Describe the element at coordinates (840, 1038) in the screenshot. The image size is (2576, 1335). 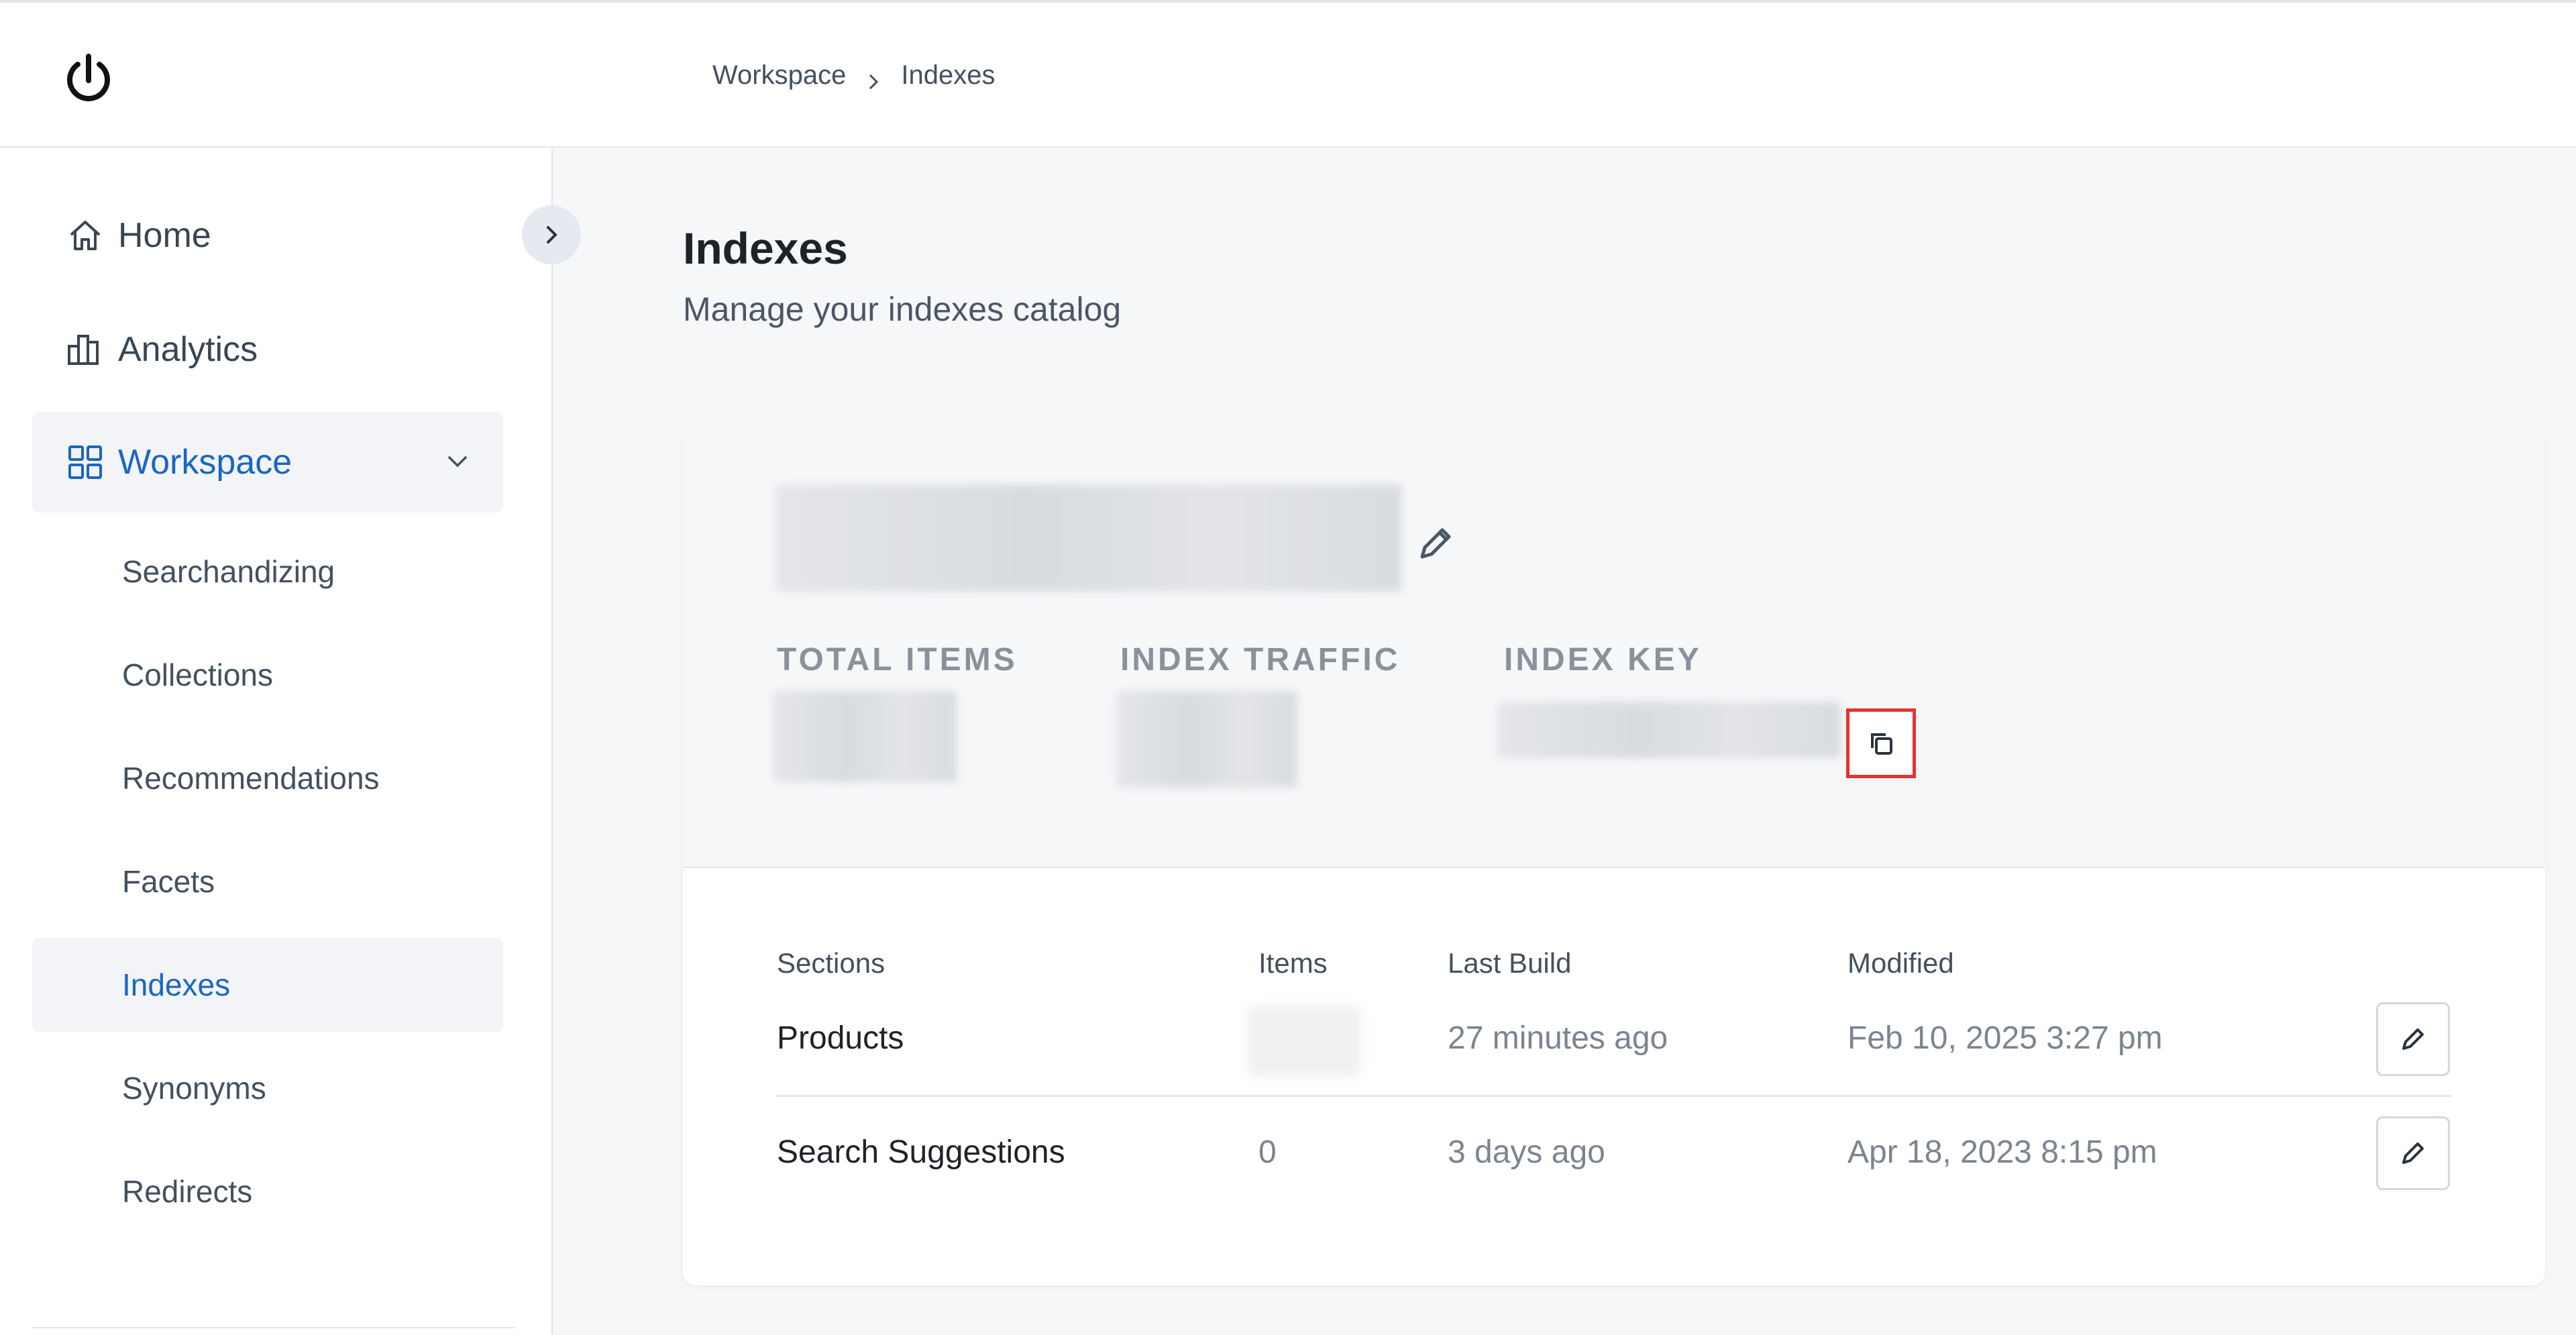
I see `row-products-section: Products` at that location.